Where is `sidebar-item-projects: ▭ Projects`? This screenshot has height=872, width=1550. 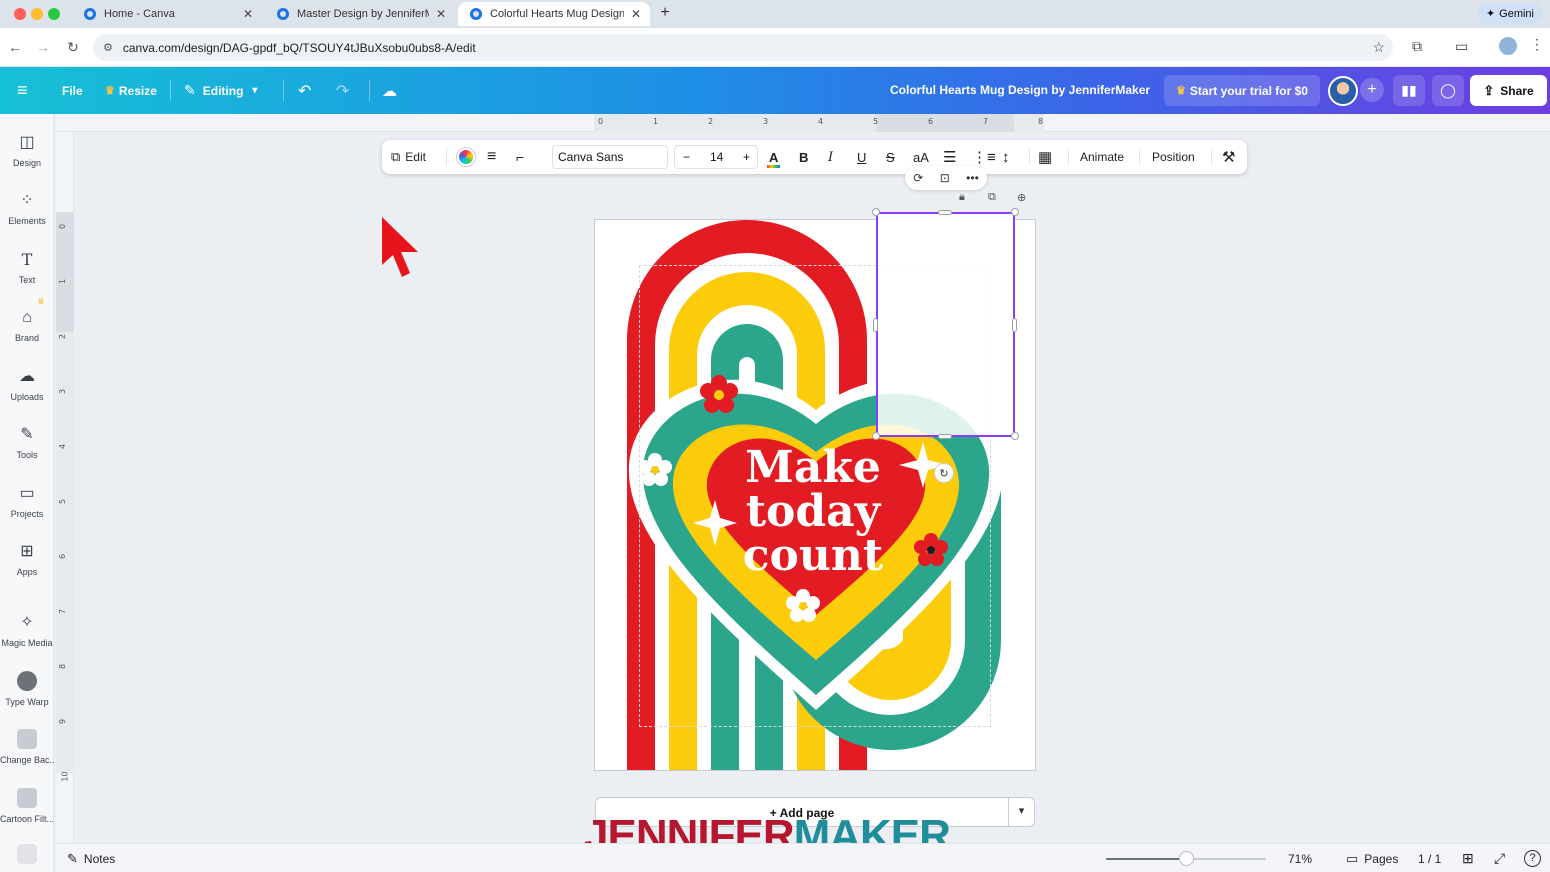
sidebar-item-projects: ▭ Projects is located at coordinates (27, 509).